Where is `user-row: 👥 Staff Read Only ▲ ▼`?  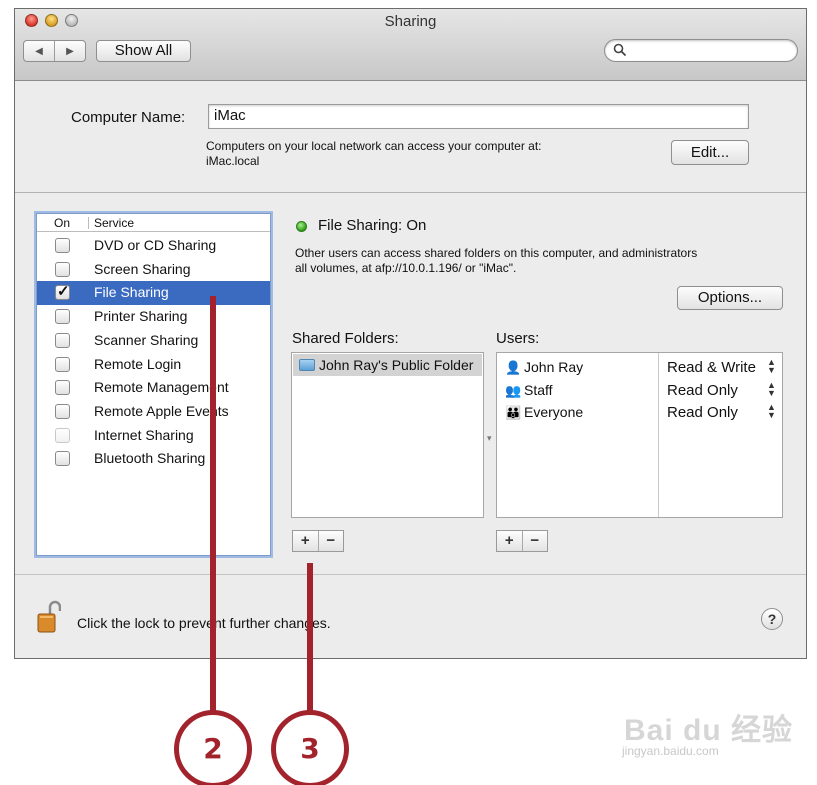
user-row: 👥 Staff Read Only ▲ ▼ is located at coordinates (639, 391).